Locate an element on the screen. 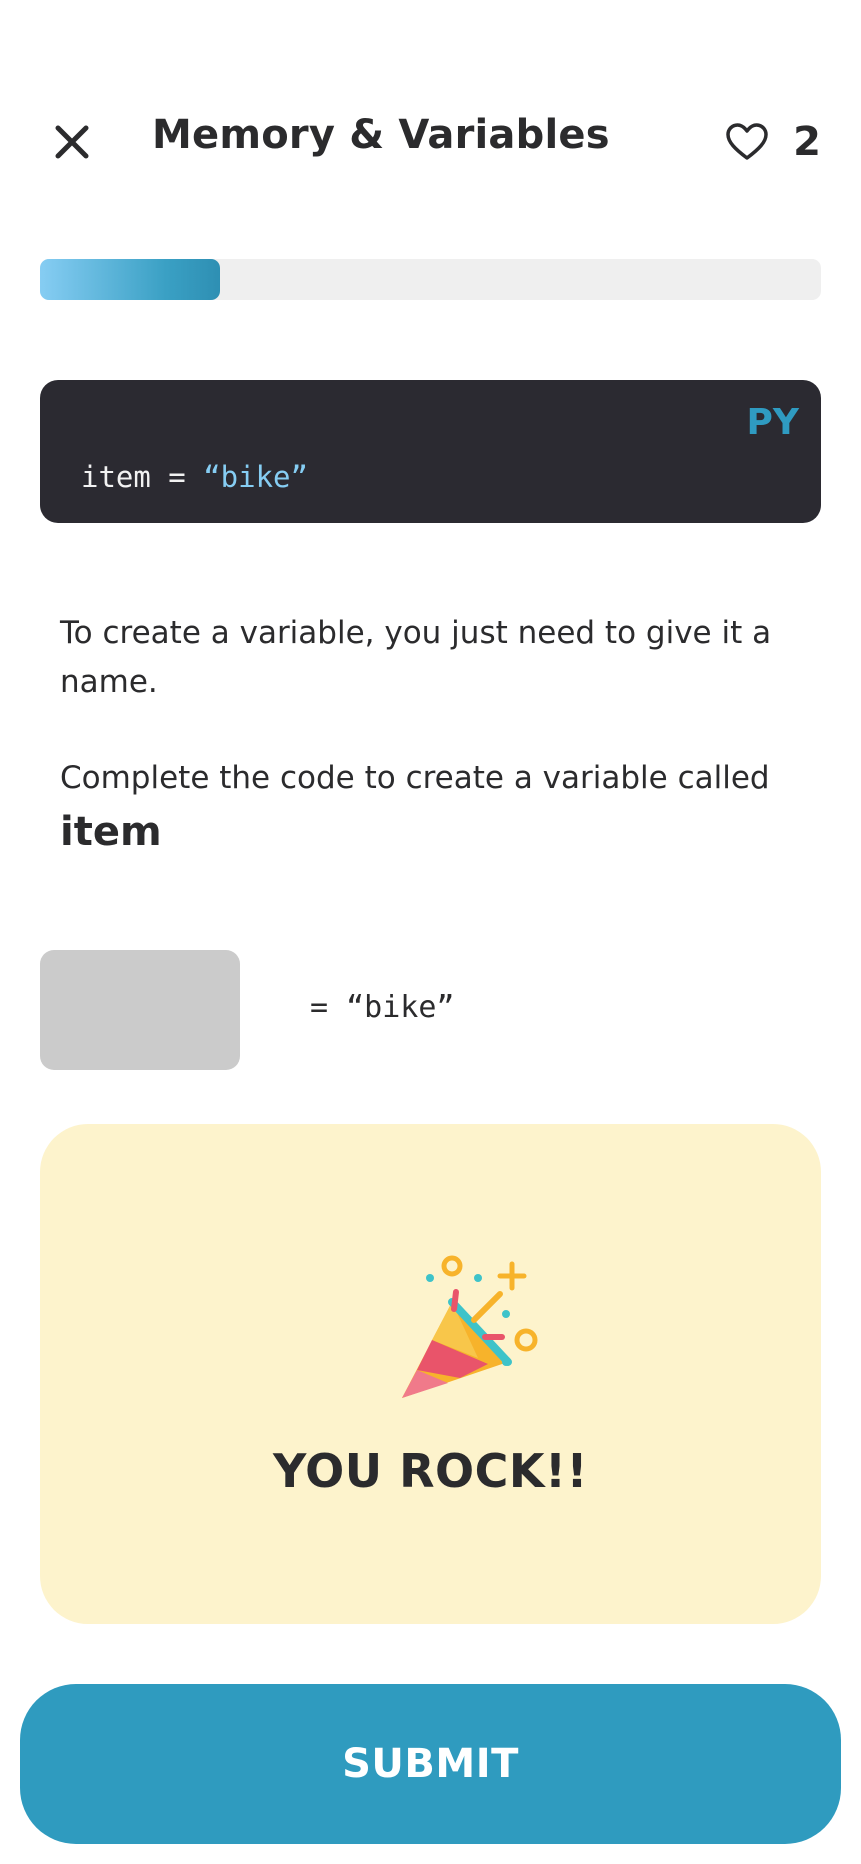 The height and width of the screenshot is (1864, 861). task-keyword: item is located at coordinates (111, 832).